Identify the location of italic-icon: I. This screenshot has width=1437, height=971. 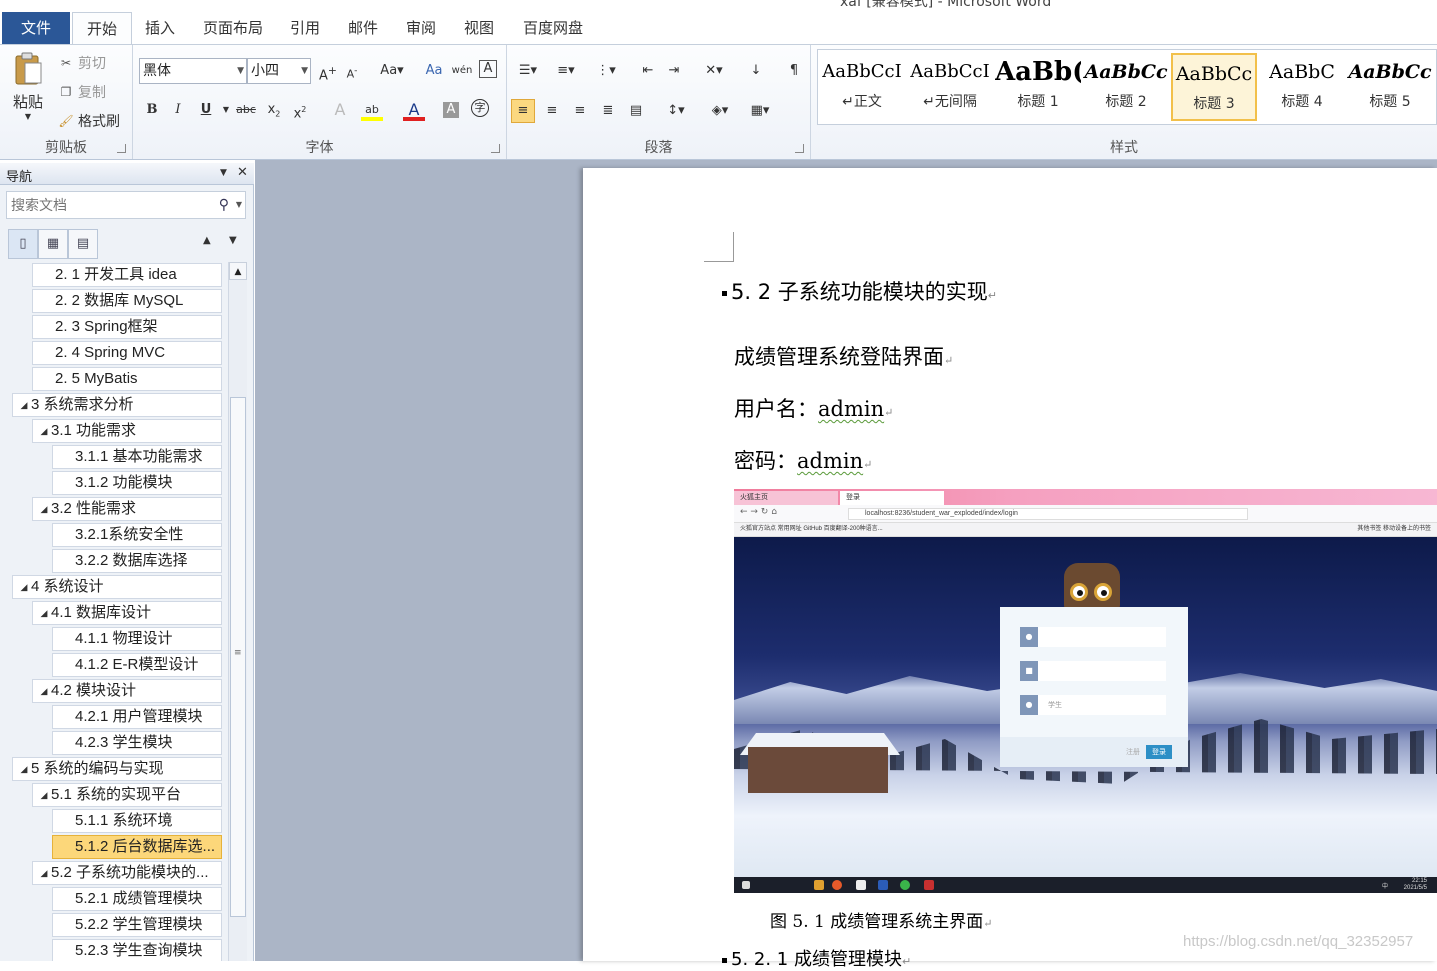
(178, 110).